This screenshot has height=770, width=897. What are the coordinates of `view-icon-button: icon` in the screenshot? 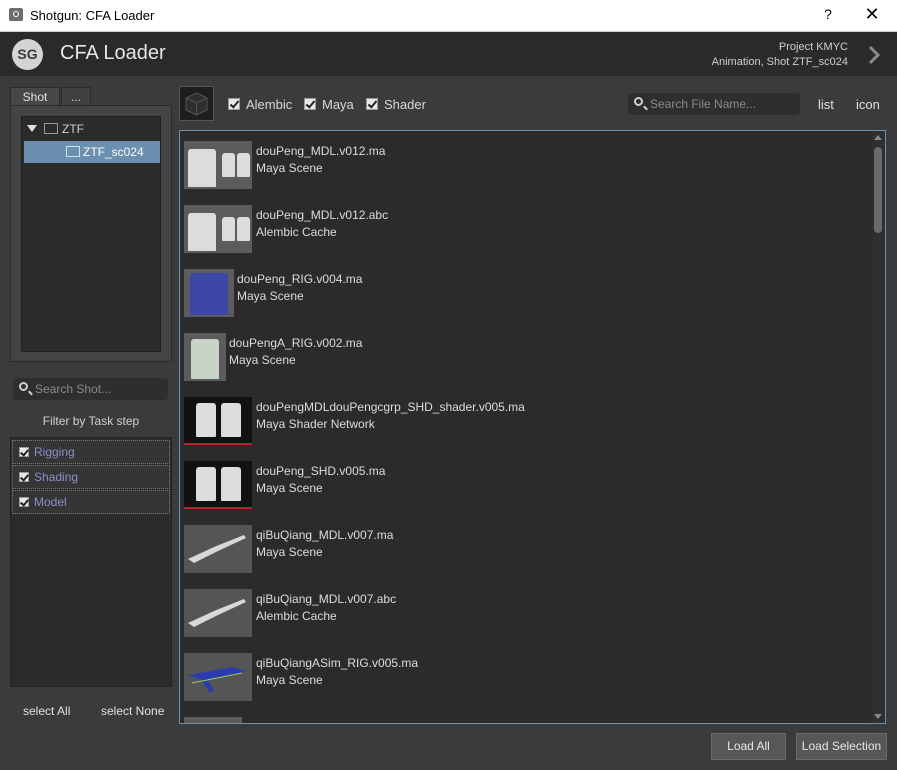 It's located at (868, 104).